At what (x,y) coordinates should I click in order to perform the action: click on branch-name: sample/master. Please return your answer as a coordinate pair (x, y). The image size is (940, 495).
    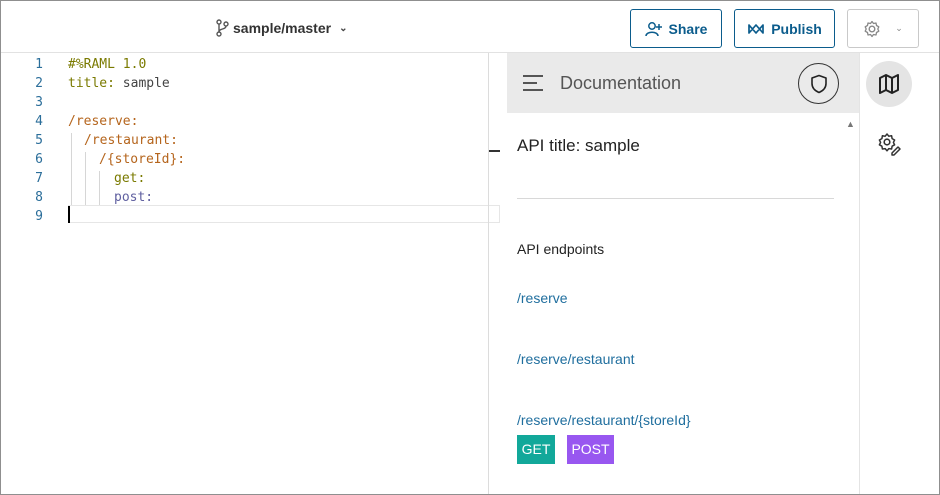
    Looking at the image, I should click on (282, 28).